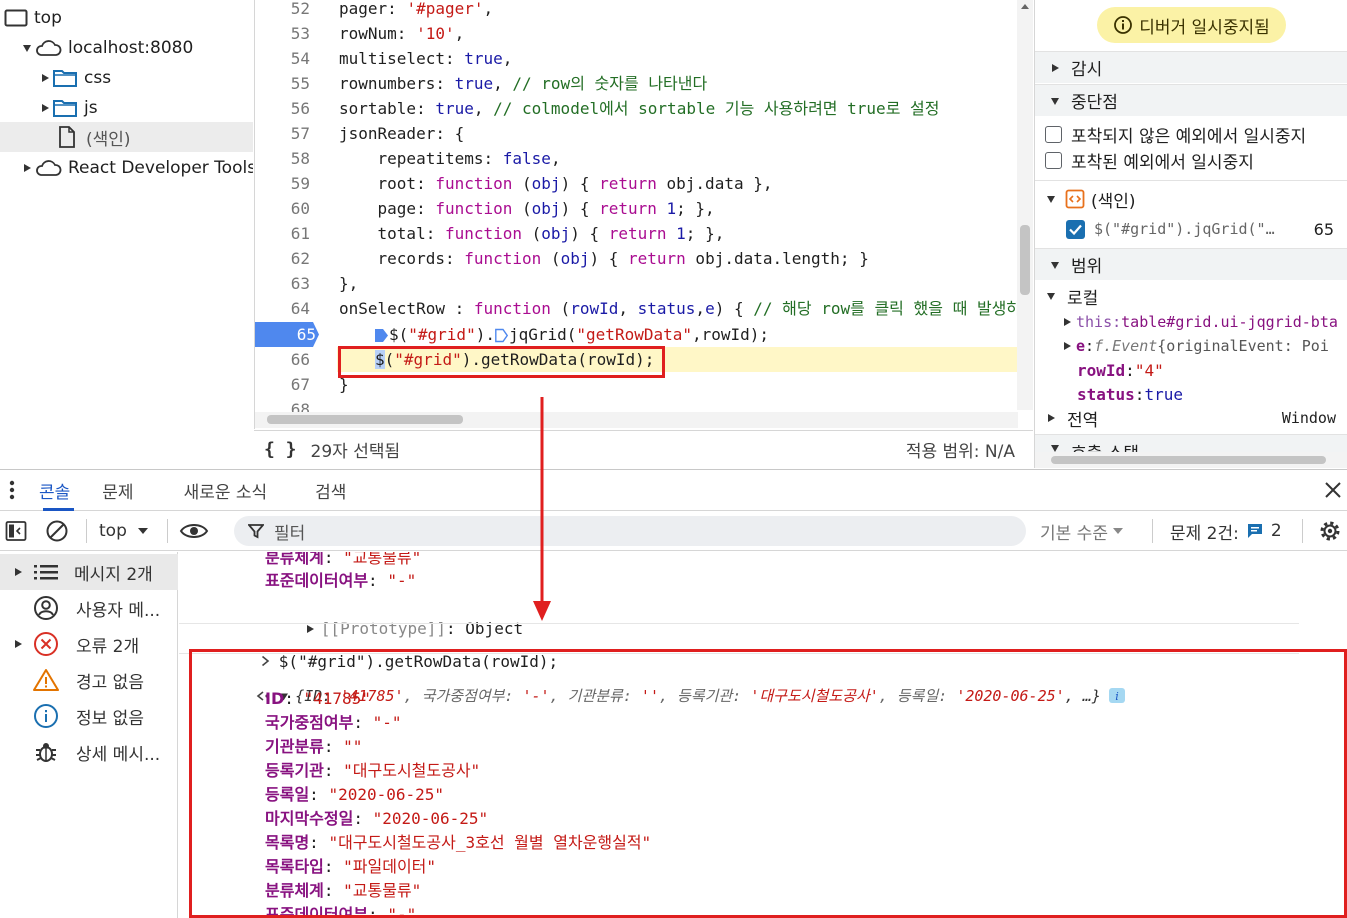  Describe the element at coordinates (284, 384) in the screenshot. I see `line-number: 67` at that location.